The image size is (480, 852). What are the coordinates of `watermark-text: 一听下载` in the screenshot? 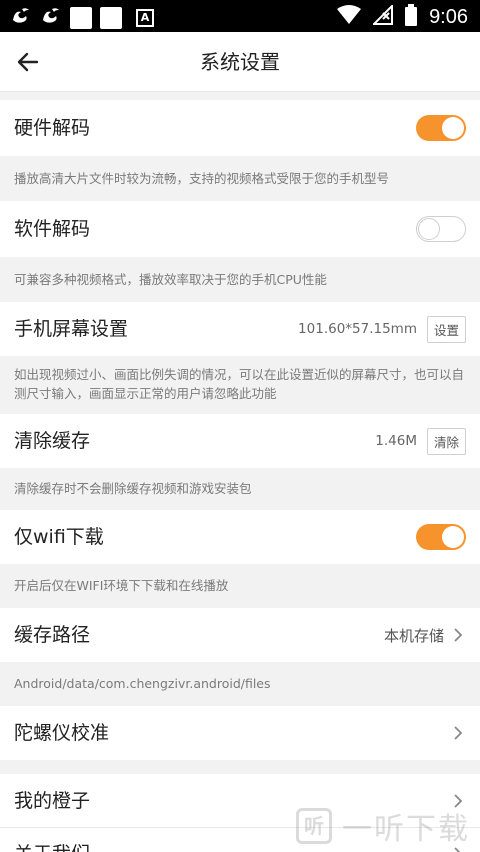 It's located at (406, 829).